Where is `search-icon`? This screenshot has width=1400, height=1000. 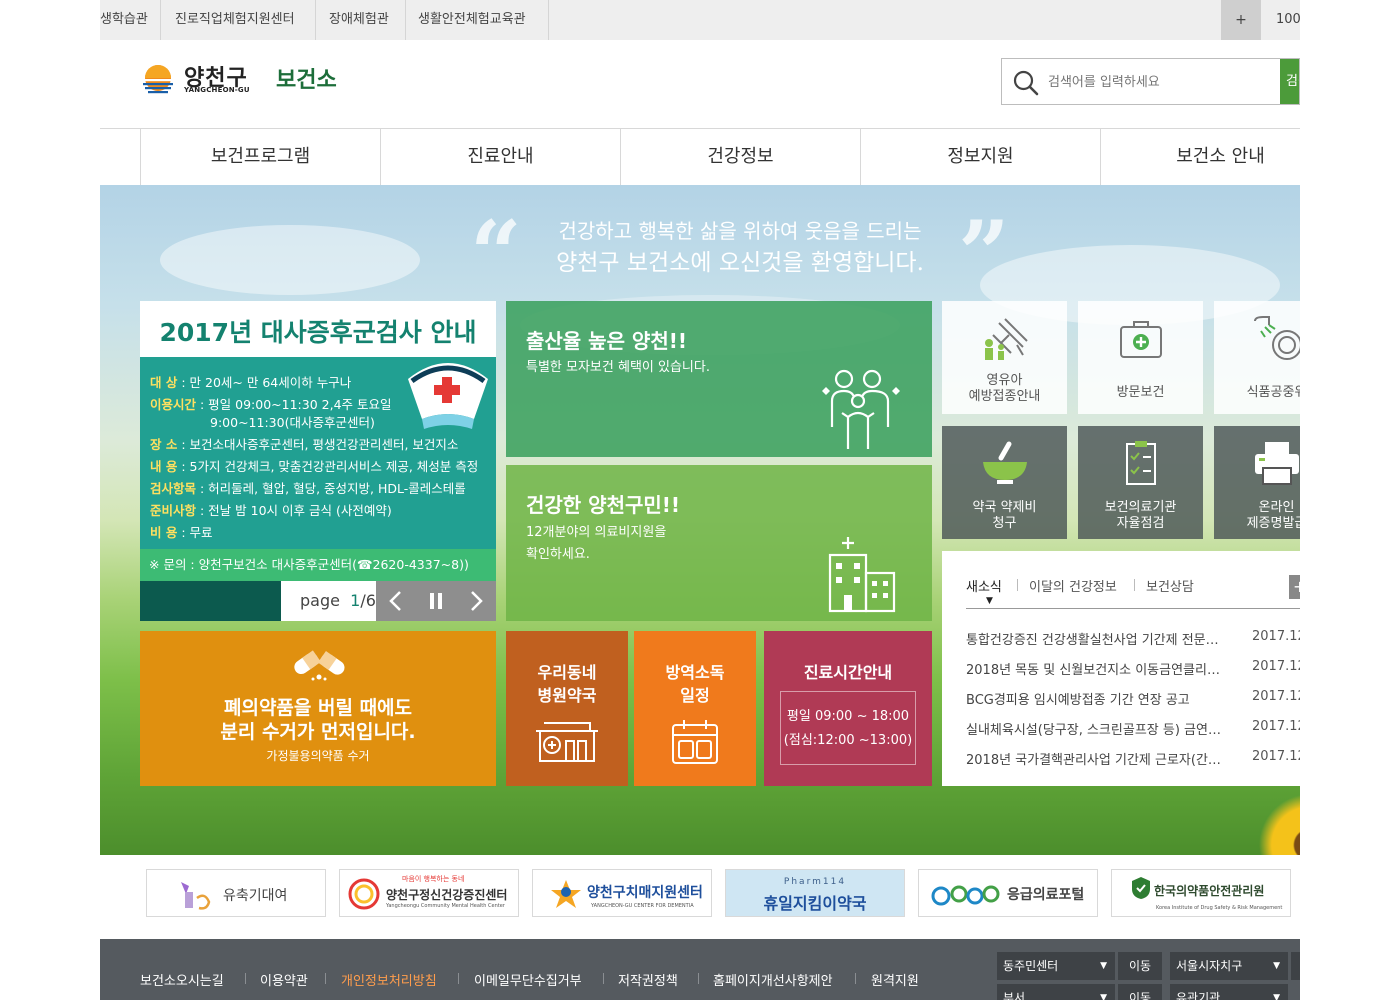 search-icon is located at coordinates (1026, 83).